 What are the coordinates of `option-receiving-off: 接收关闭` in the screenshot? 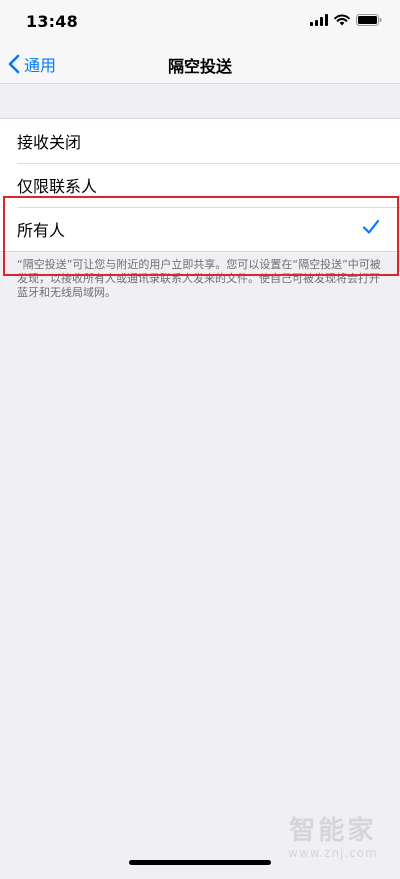 It's located at (200, 141).